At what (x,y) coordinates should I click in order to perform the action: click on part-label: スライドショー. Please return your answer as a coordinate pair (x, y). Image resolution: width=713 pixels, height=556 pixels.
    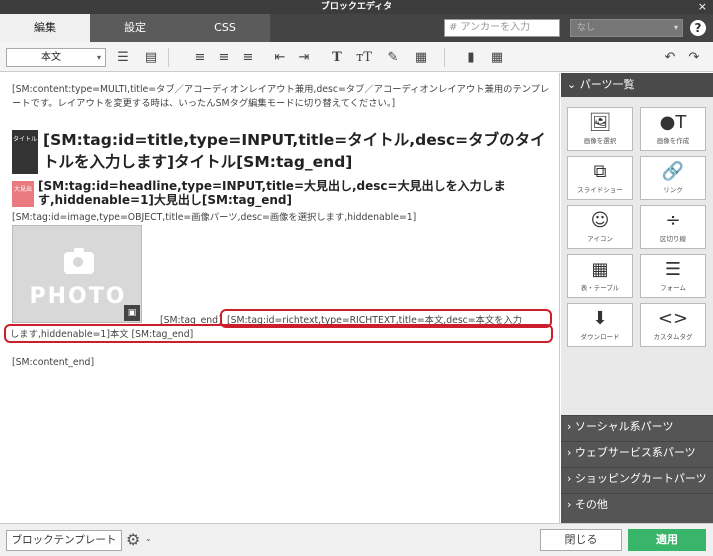
    Looking at the image, I should click on (600, 190).